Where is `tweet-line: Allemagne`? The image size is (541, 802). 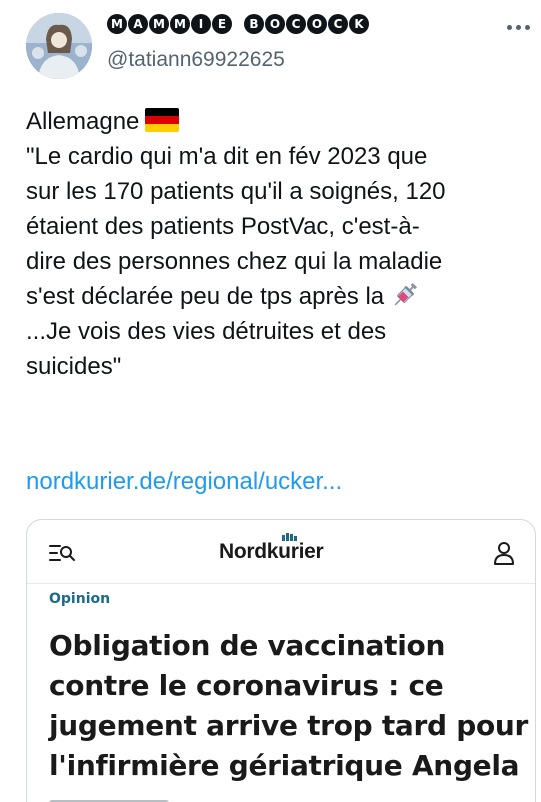 tweet-line: Allemagne is located at coordinates (276, 121).